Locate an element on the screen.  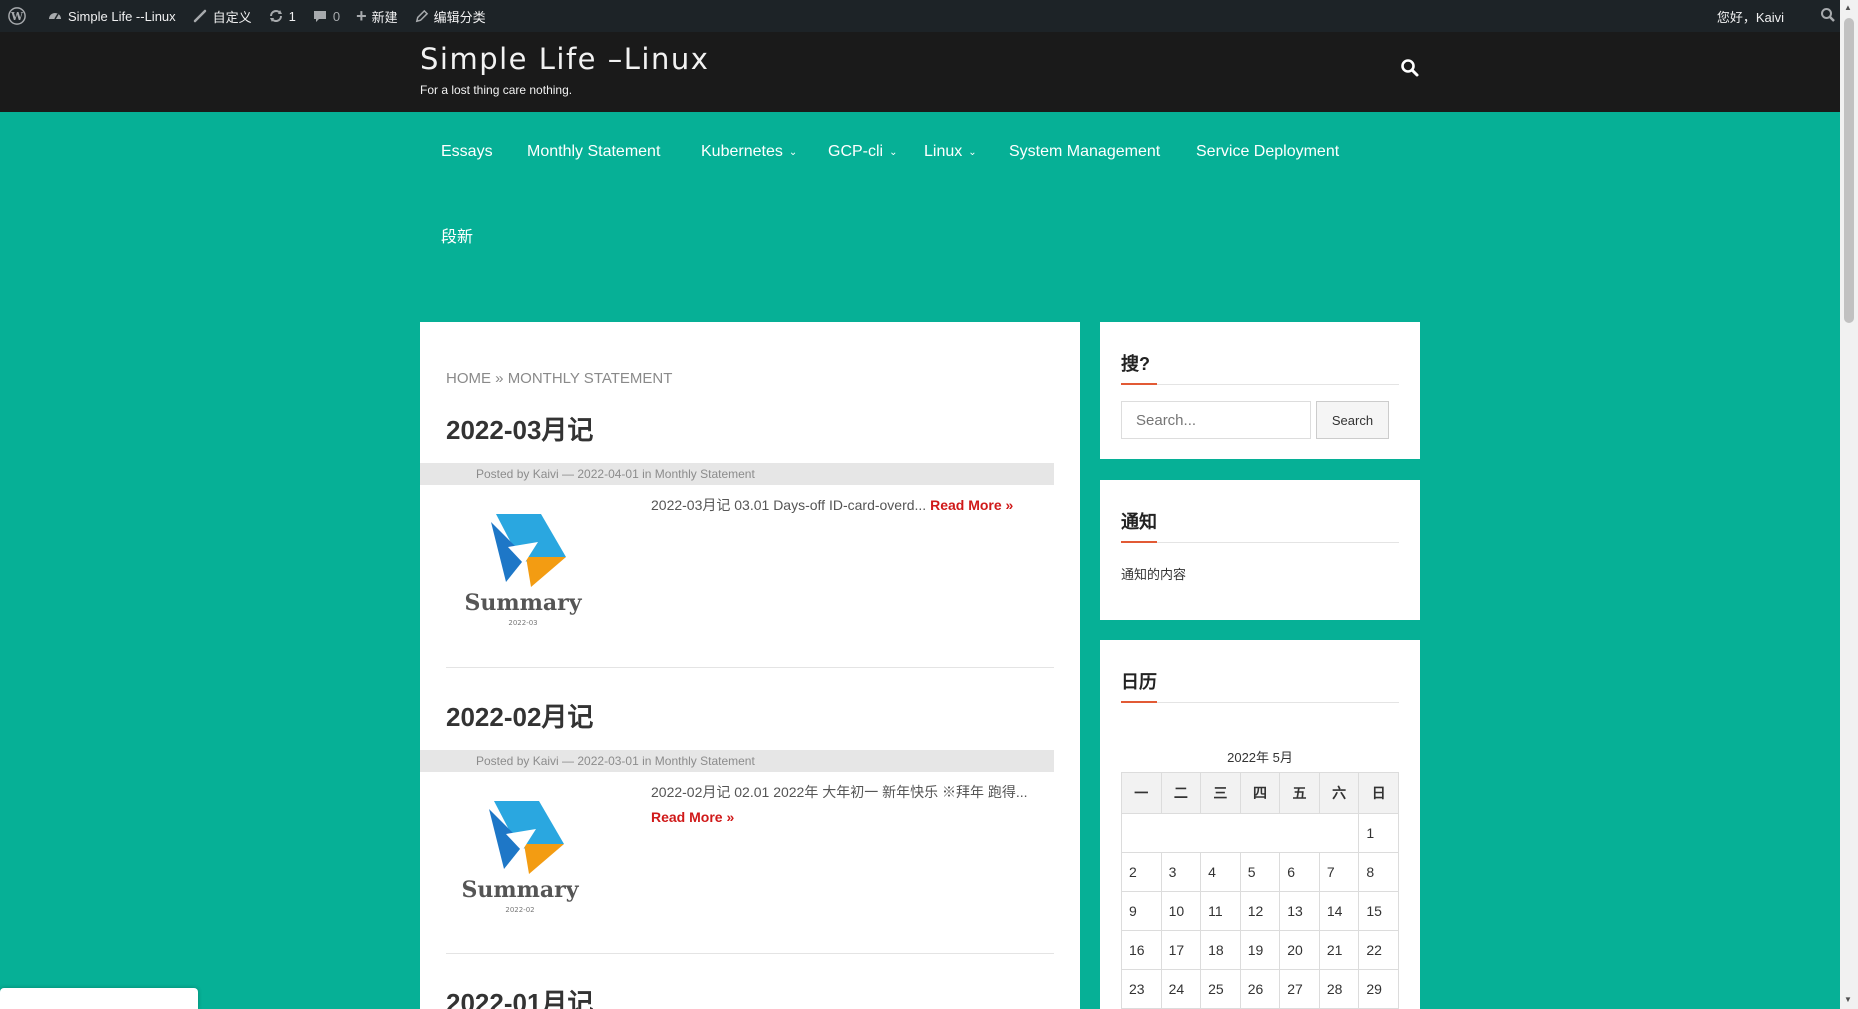
breadcrumb-current: MONTHLY STATEMENT is located at coordinates (590, 378).